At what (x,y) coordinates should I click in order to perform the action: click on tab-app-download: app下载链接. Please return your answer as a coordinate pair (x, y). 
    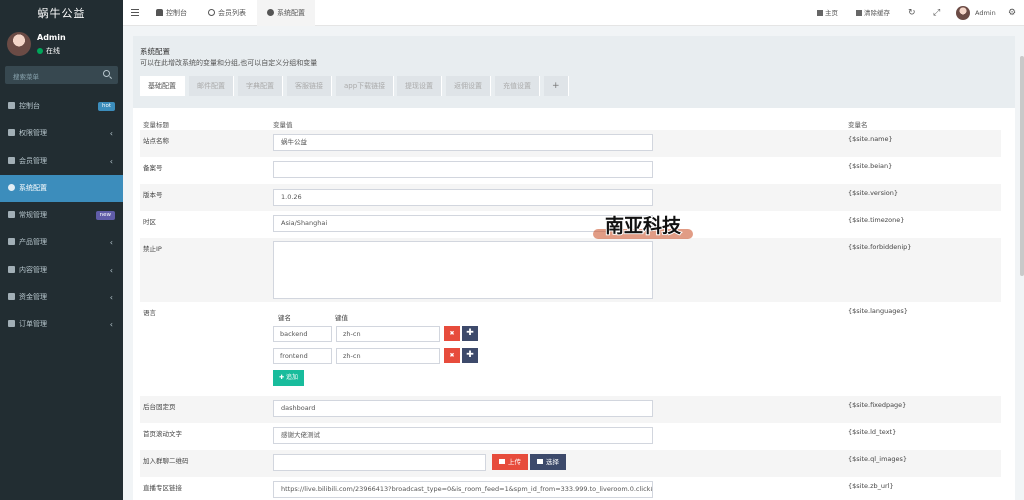
    Looking at the image, I should click on (365, 86).